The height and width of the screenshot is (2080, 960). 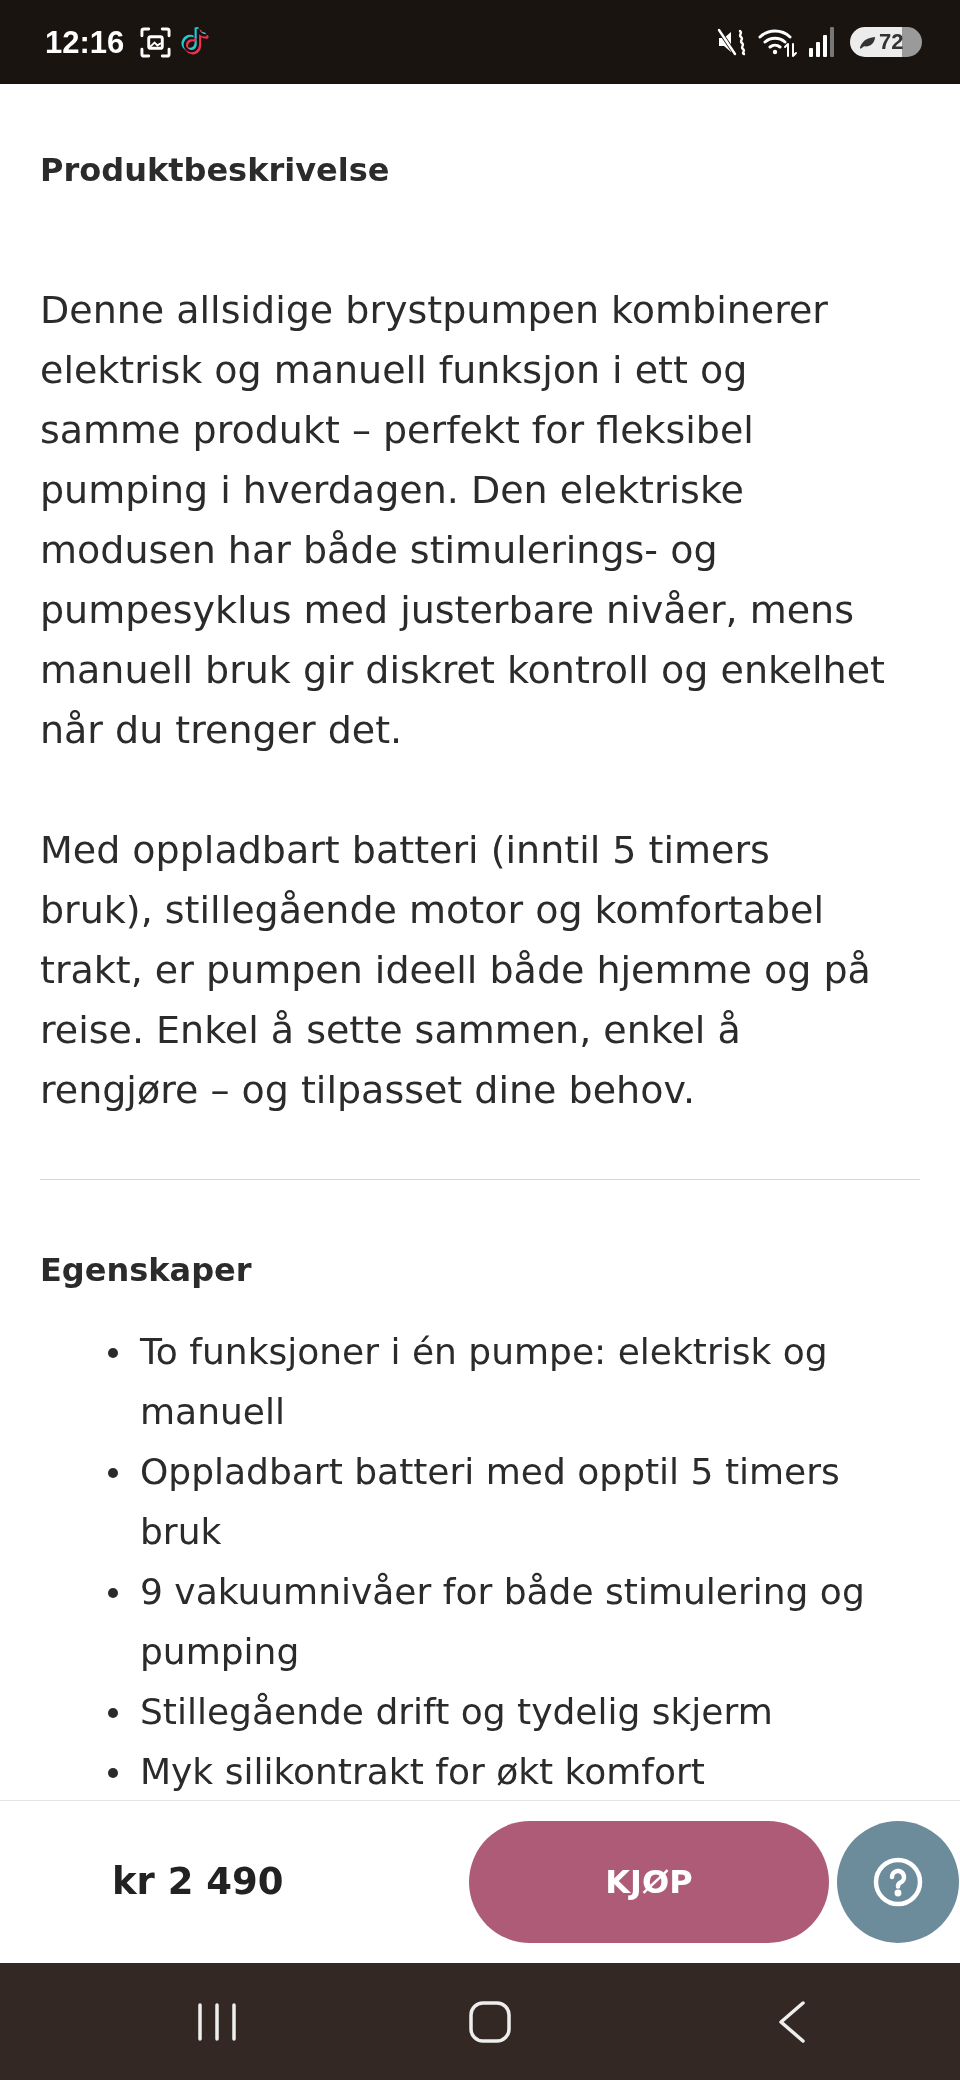 I want to click on feature-text: Oppladbart batteri med opptil 5 timers bruk, so click(x=490, y=1502).